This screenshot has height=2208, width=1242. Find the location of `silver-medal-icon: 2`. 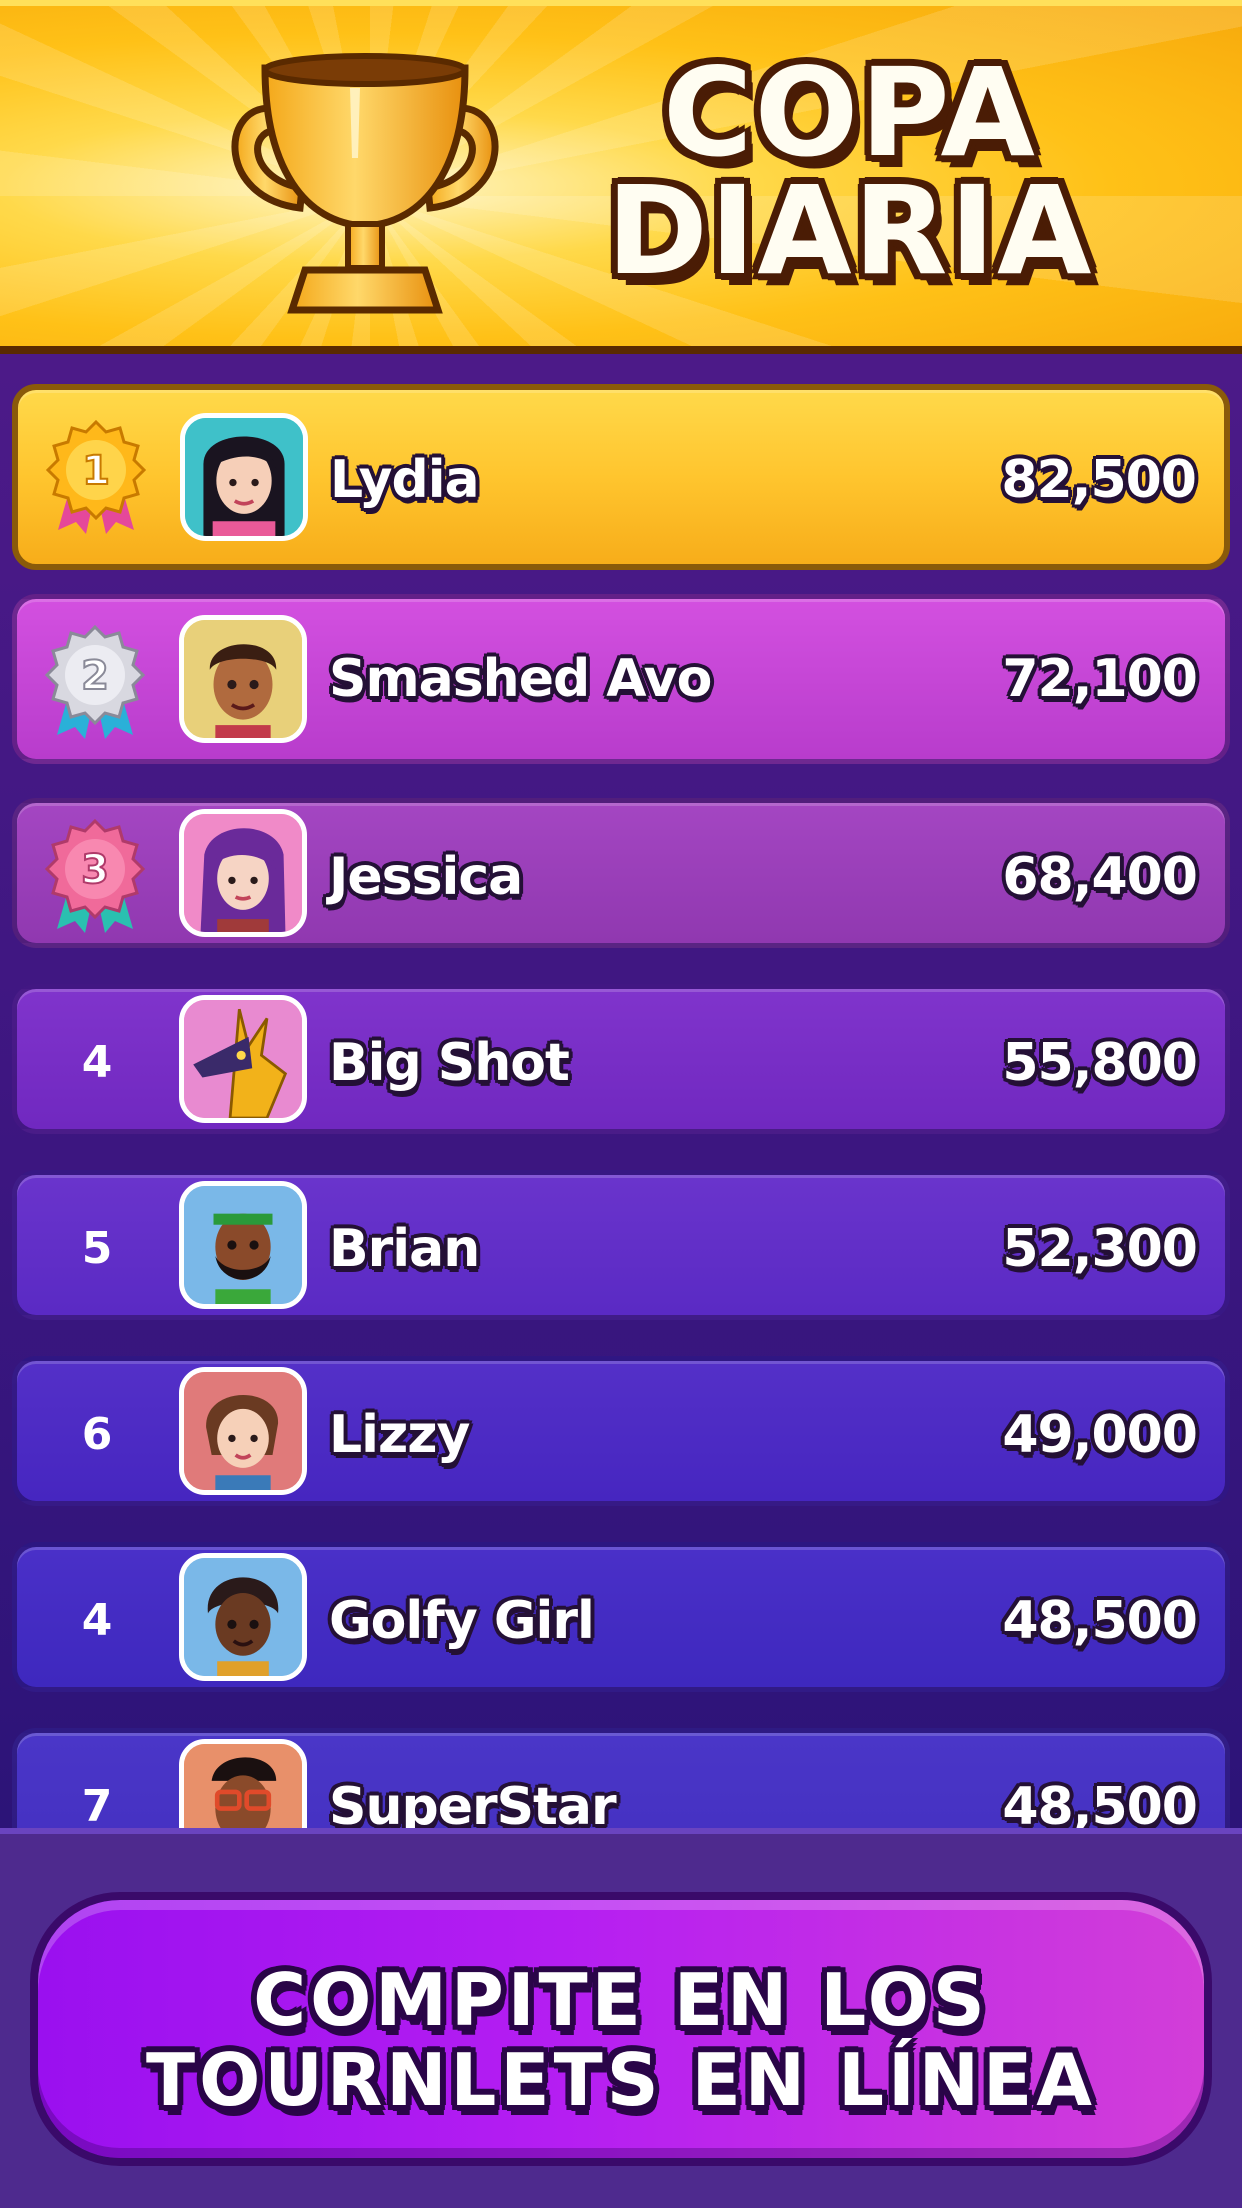

silver-medal-icon: 2 is located at coordinates (95, 681).